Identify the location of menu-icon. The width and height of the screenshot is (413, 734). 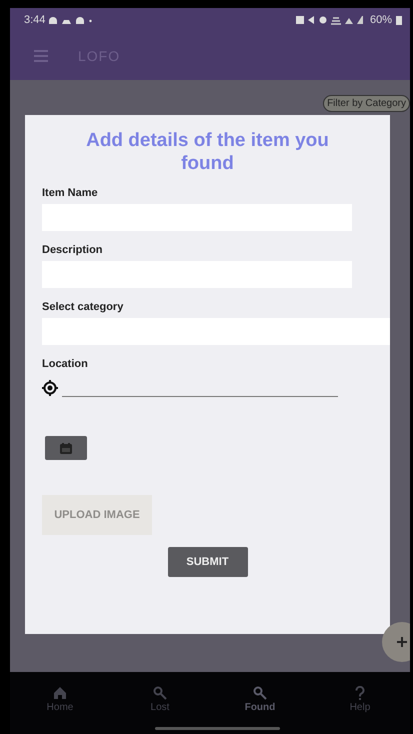
(41, 56).